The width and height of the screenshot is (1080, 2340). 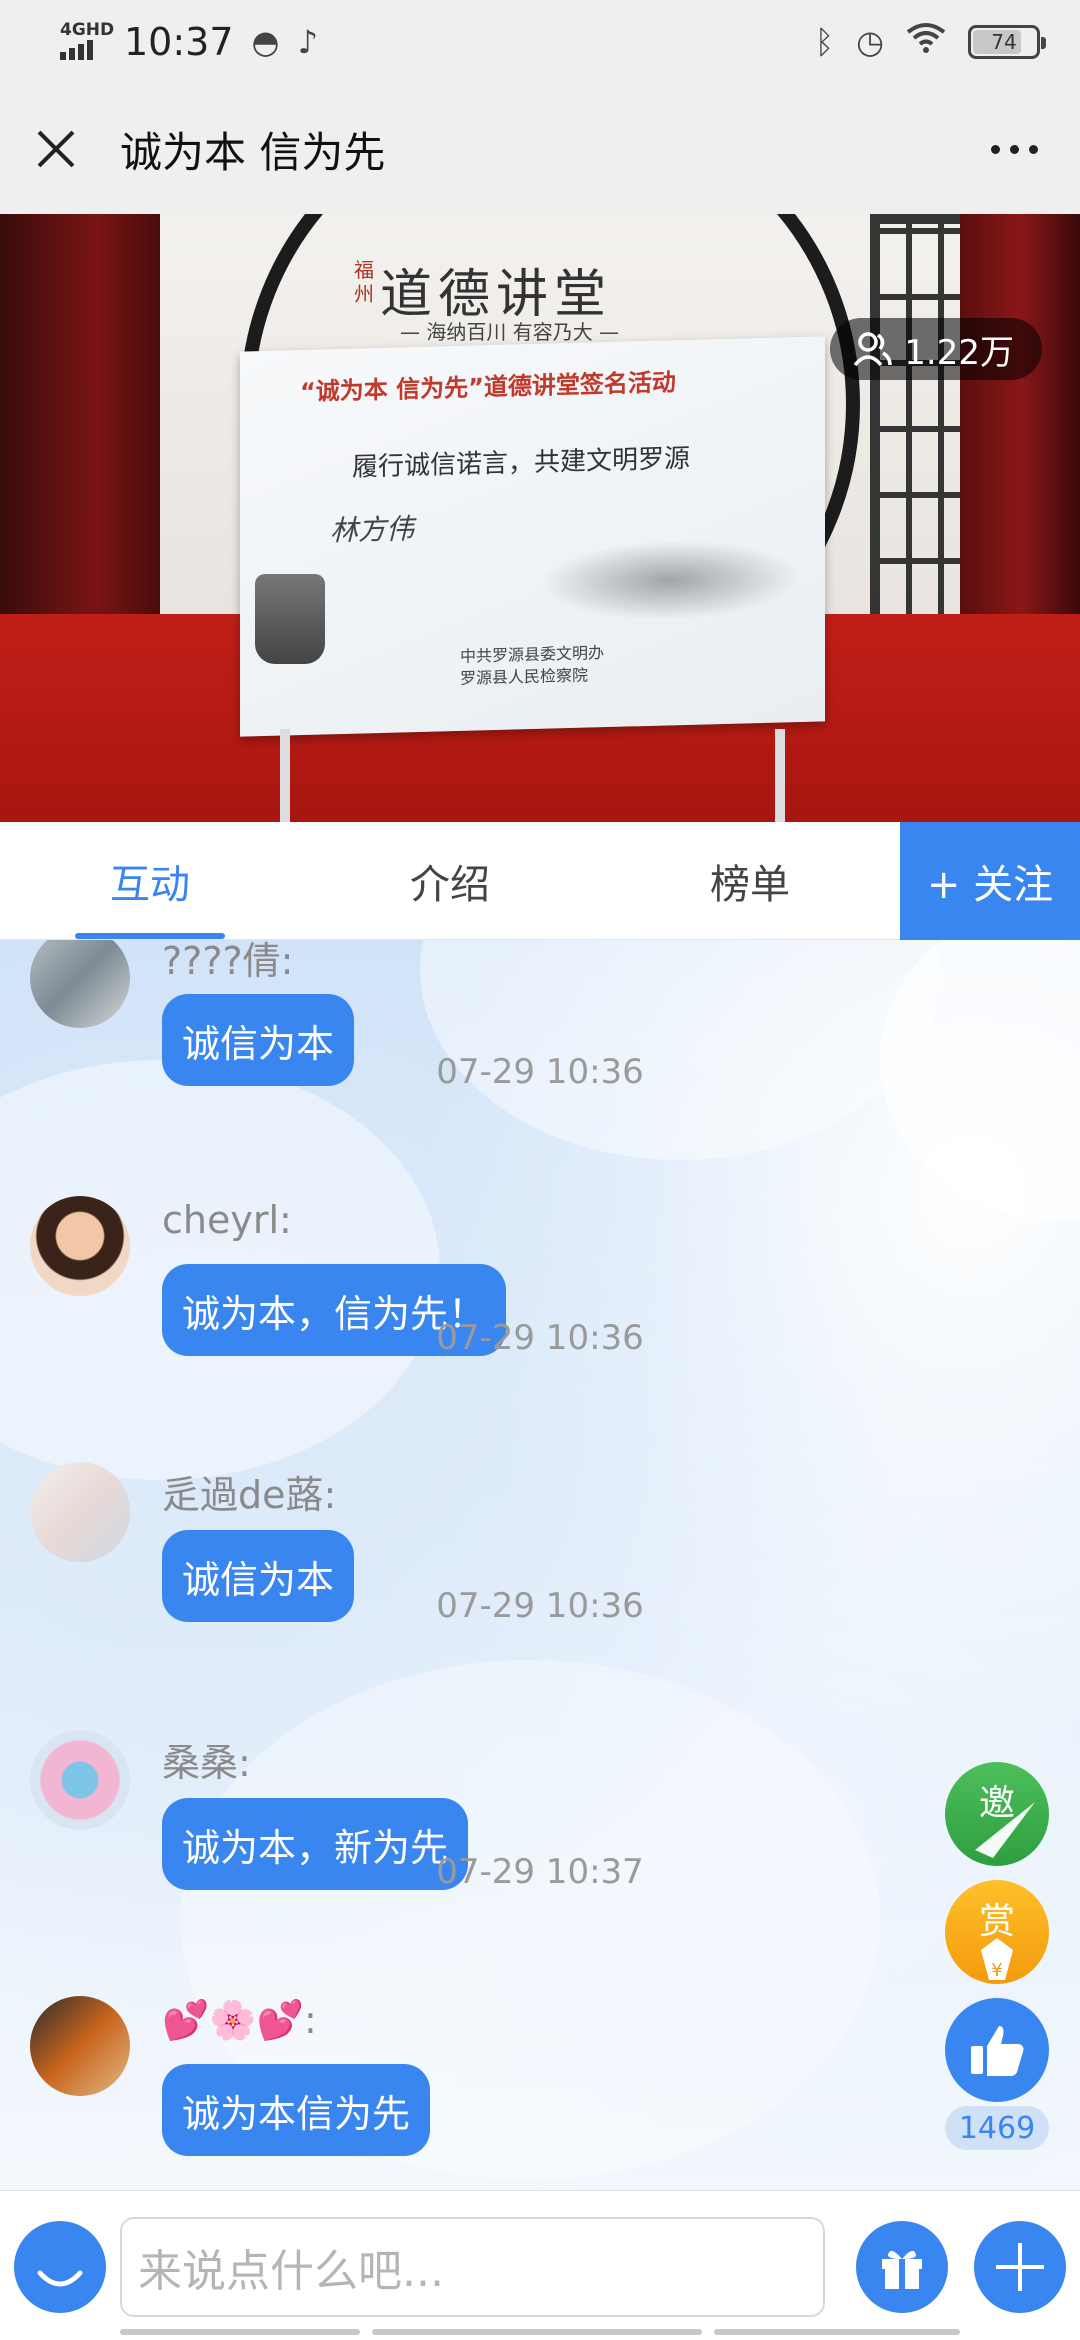 I want to click on viewers-icon, so click(x=873, y=349).